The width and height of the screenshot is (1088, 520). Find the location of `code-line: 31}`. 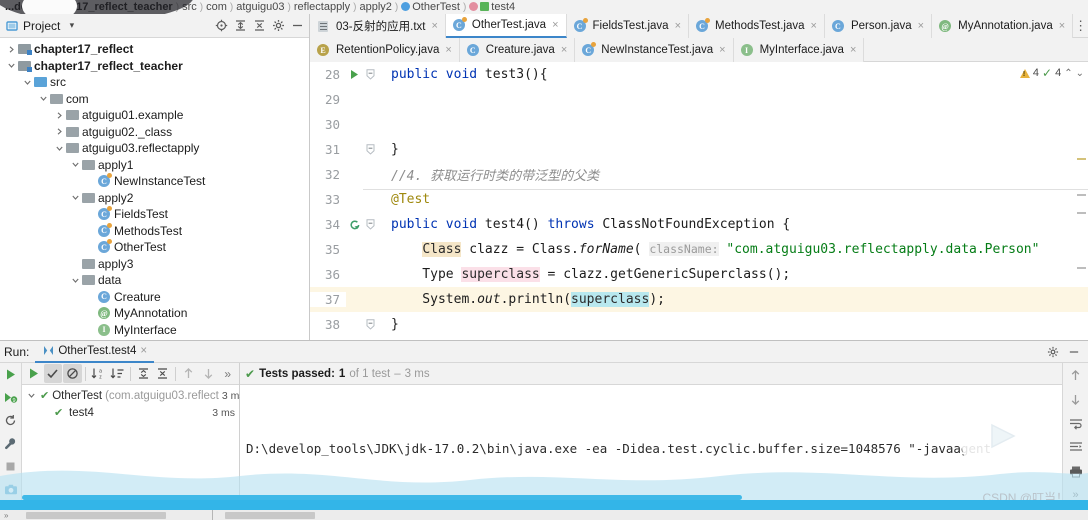

code-line: 31} is located at coordinates (699, 149).